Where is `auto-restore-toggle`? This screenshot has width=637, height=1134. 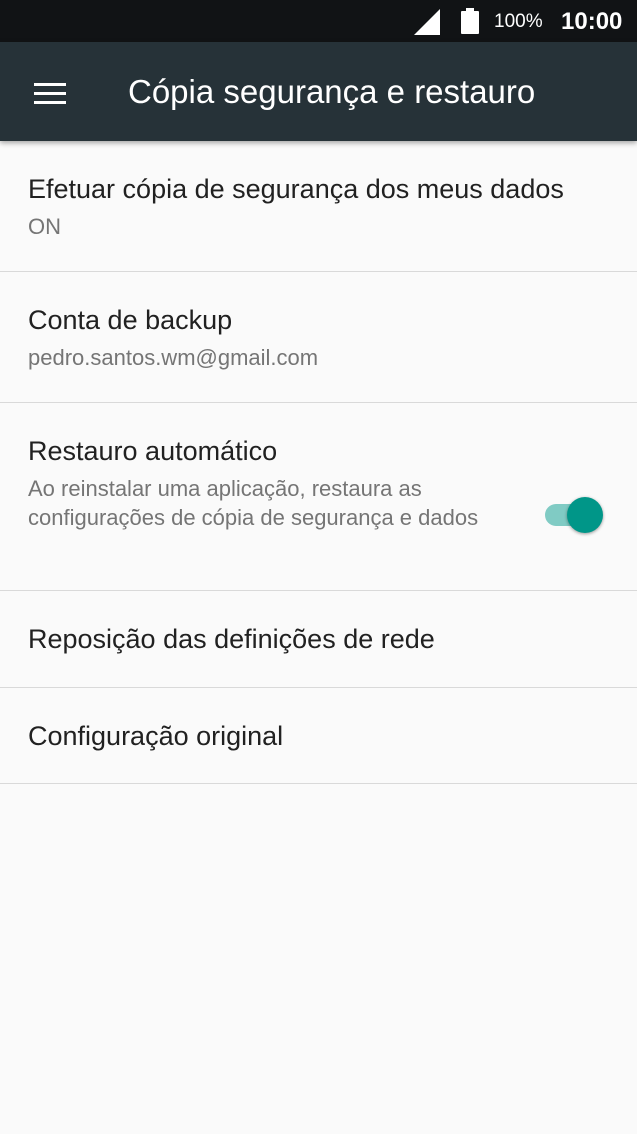
auto-restore-toggle is located at coordinates (575, 515).